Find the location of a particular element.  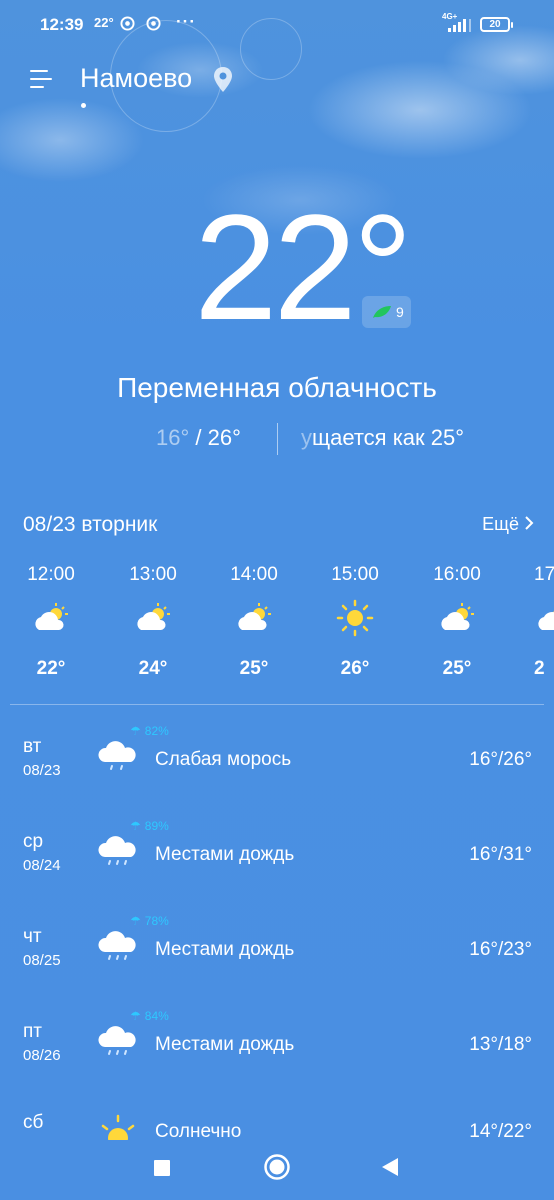

precip-value: 78% is located at coordinates (156, 921).